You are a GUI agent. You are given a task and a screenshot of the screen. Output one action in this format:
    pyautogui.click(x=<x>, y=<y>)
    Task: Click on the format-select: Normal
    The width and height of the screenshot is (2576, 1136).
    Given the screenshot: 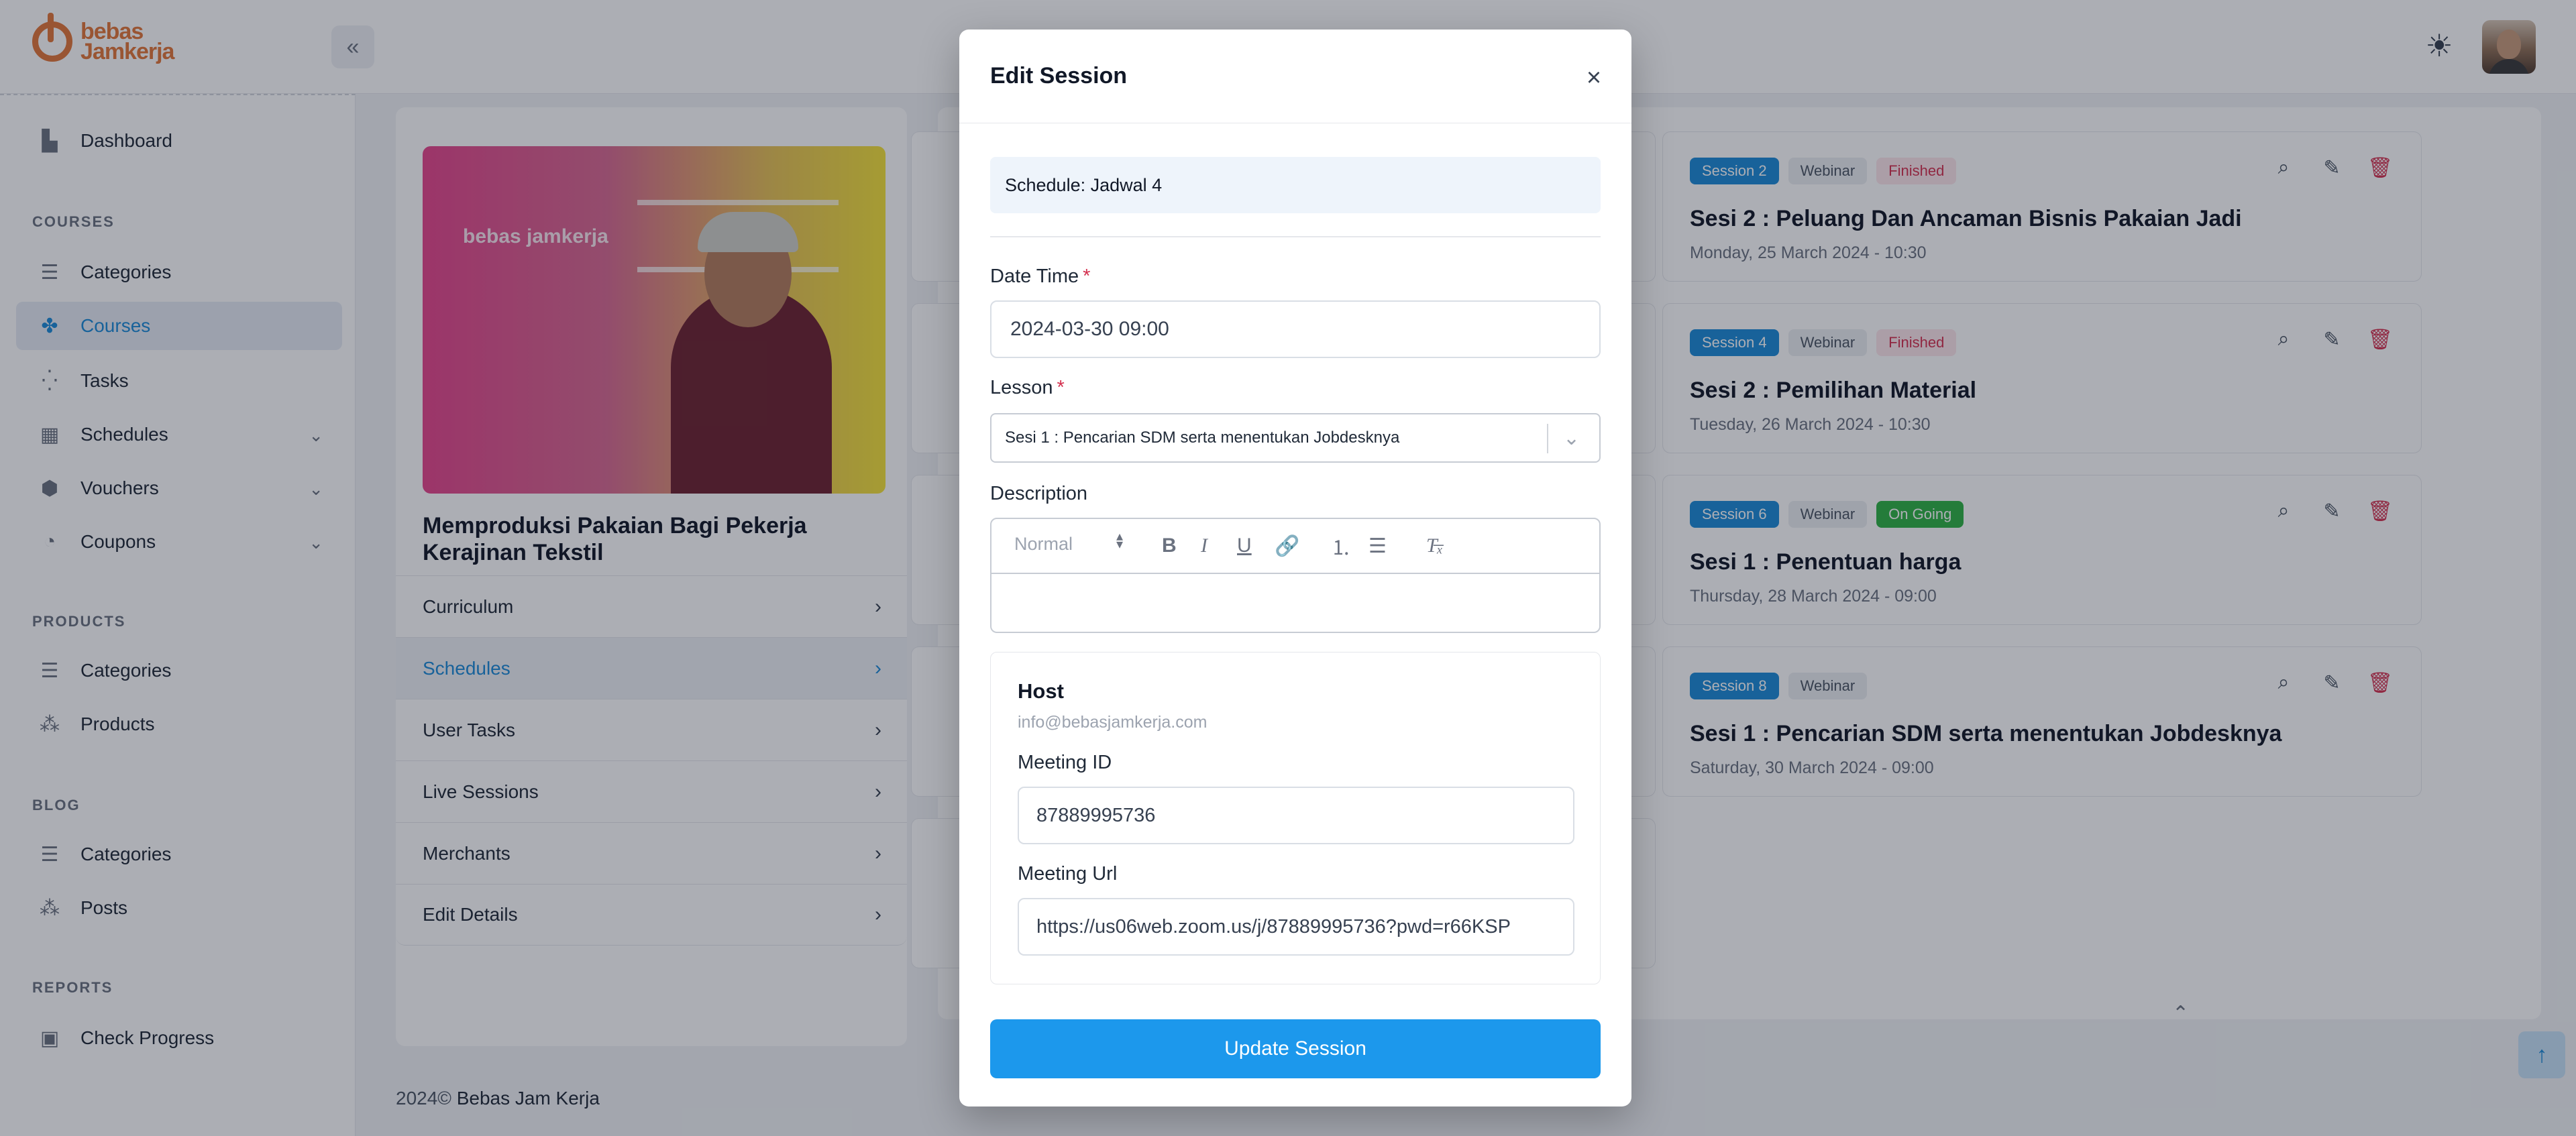 What is the action you would take?
    pyautogui.click(x=1043, y=544)
    